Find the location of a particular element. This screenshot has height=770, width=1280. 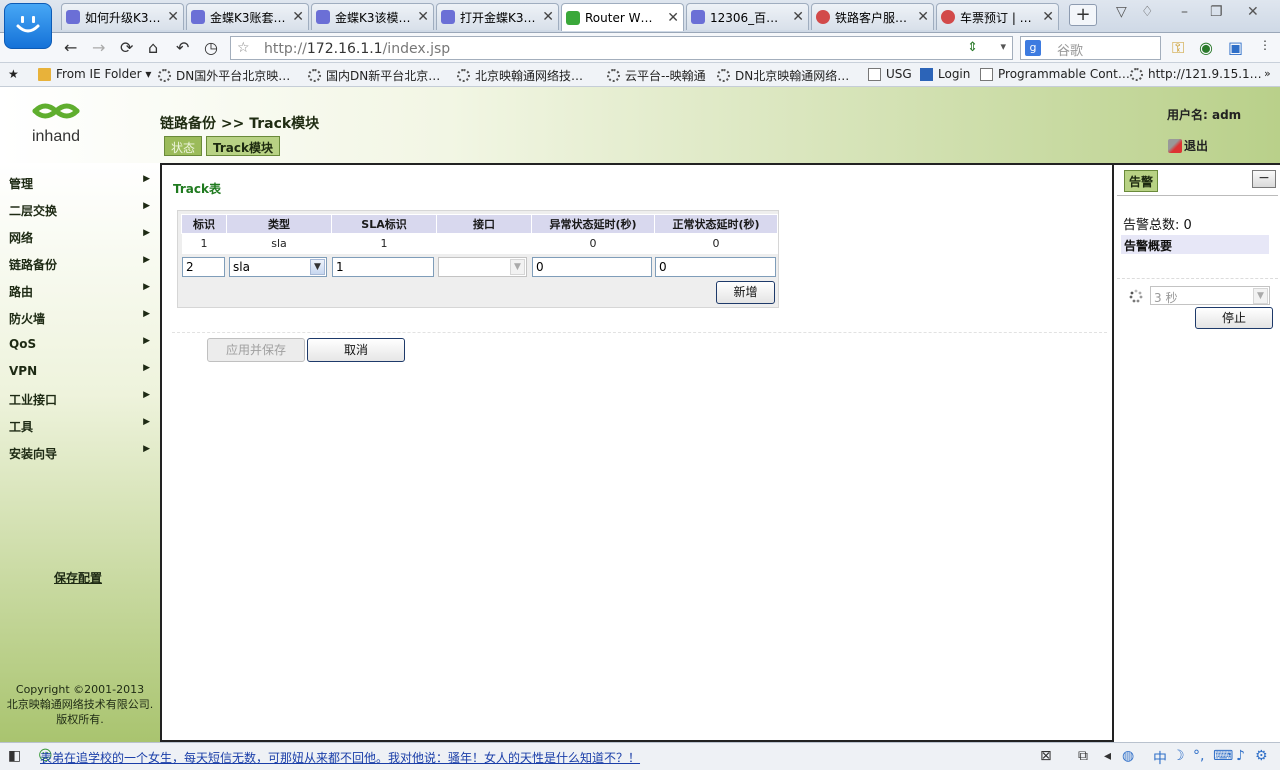

keyboard-icon: ⌨ is located at coordinates (1223, 756).